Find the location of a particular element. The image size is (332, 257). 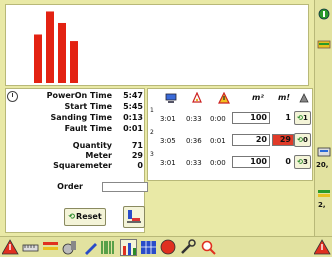

order-label: Order is located at coordinates (70, 186).